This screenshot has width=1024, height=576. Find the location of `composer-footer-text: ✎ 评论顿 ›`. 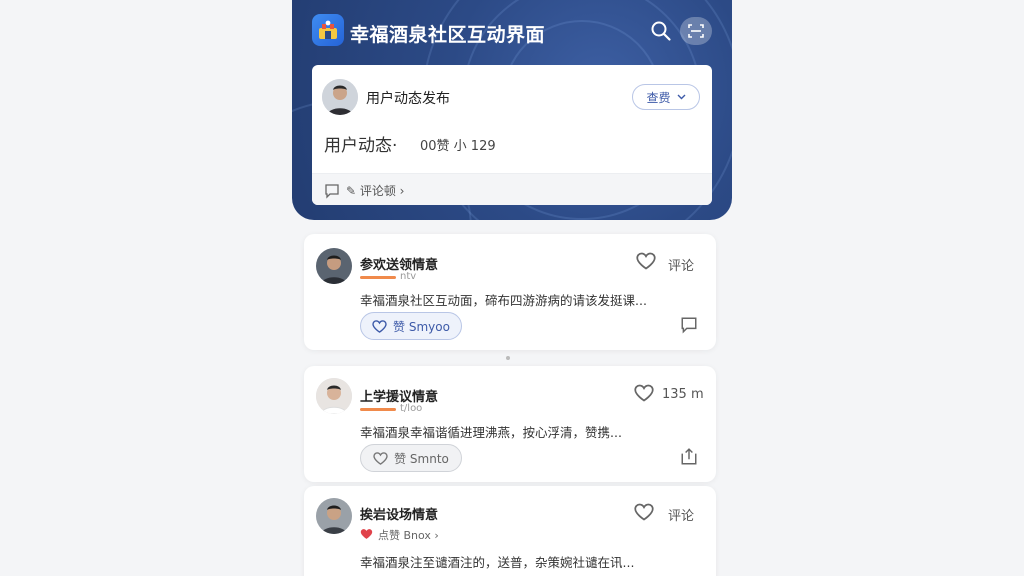

composer-footer-text: ✎ 评论顿 › is located at coordinates (375, 191).